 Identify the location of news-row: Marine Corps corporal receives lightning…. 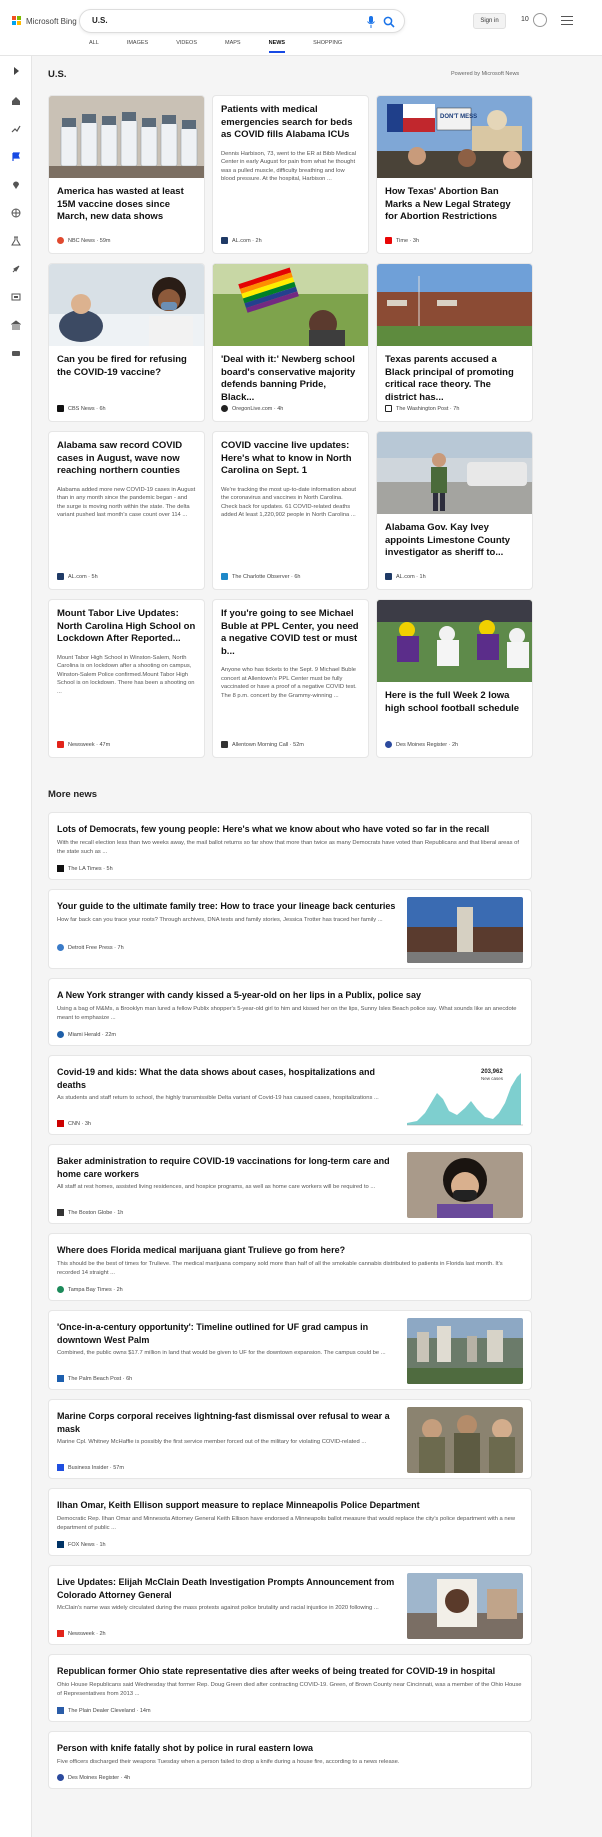
(290, 1439).